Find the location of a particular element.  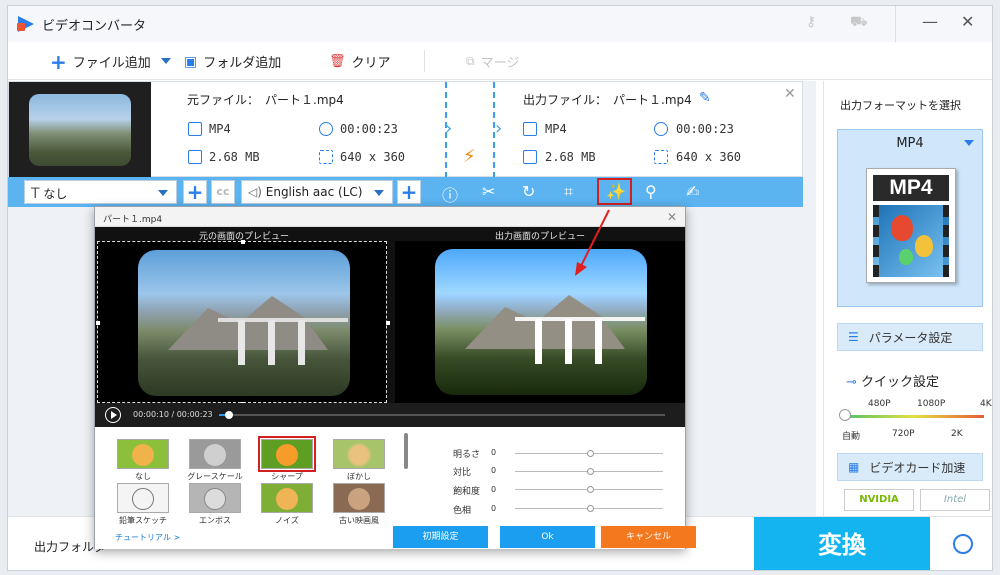

gpu-acceleration-button: ▦ ビデオカード加速 is located at coordinates (910, 467).